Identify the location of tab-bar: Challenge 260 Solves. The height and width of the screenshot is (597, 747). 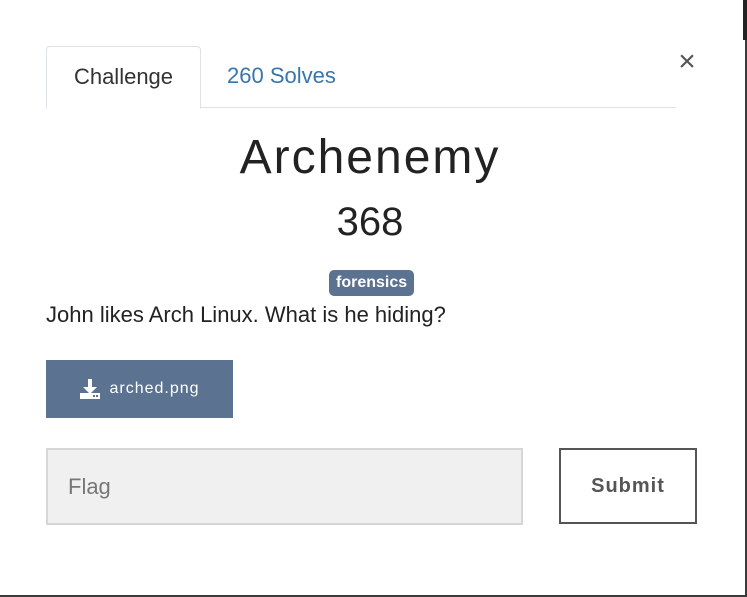
(361, 77).